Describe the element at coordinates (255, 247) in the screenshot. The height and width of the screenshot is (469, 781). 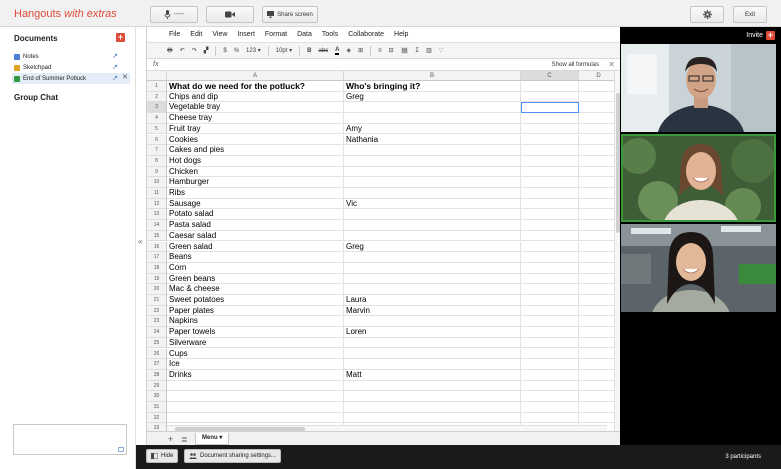
I see `table-cell: Green salad` at that location.